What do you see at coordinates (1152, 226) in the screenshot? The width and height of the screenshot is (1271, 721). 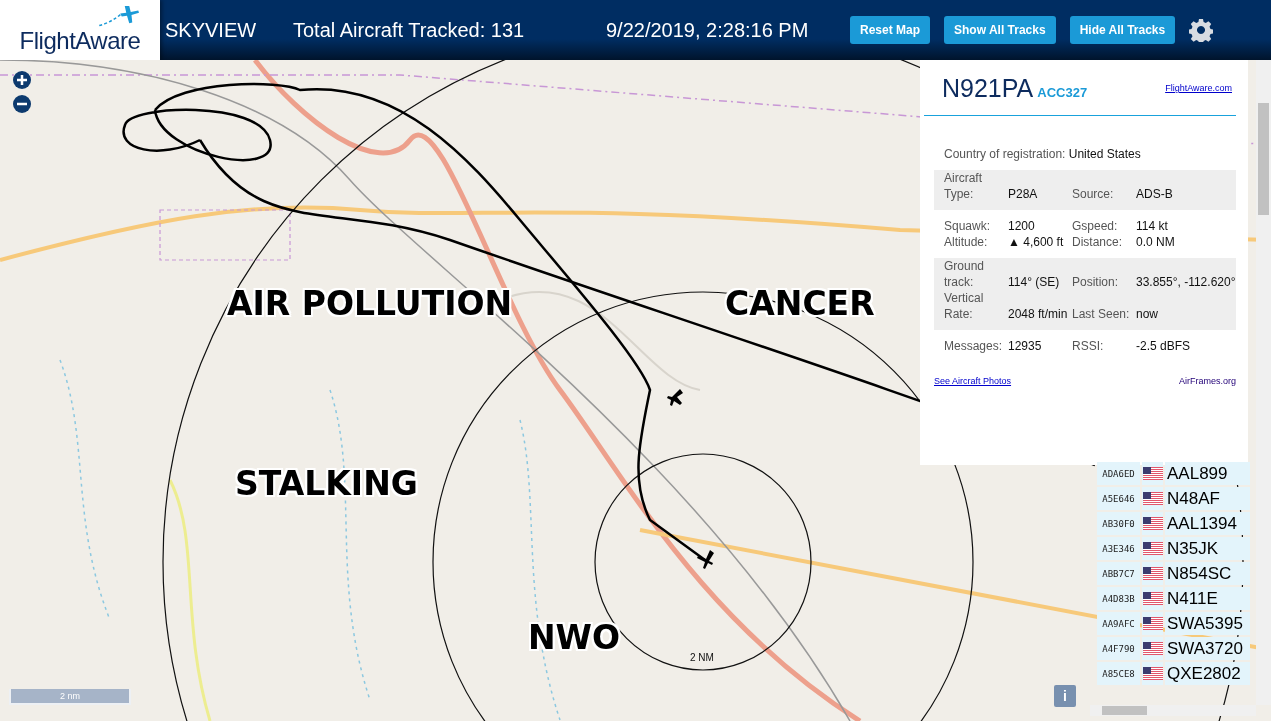 I see `info-value: 114 kt` at bounding box center [1152, 226].